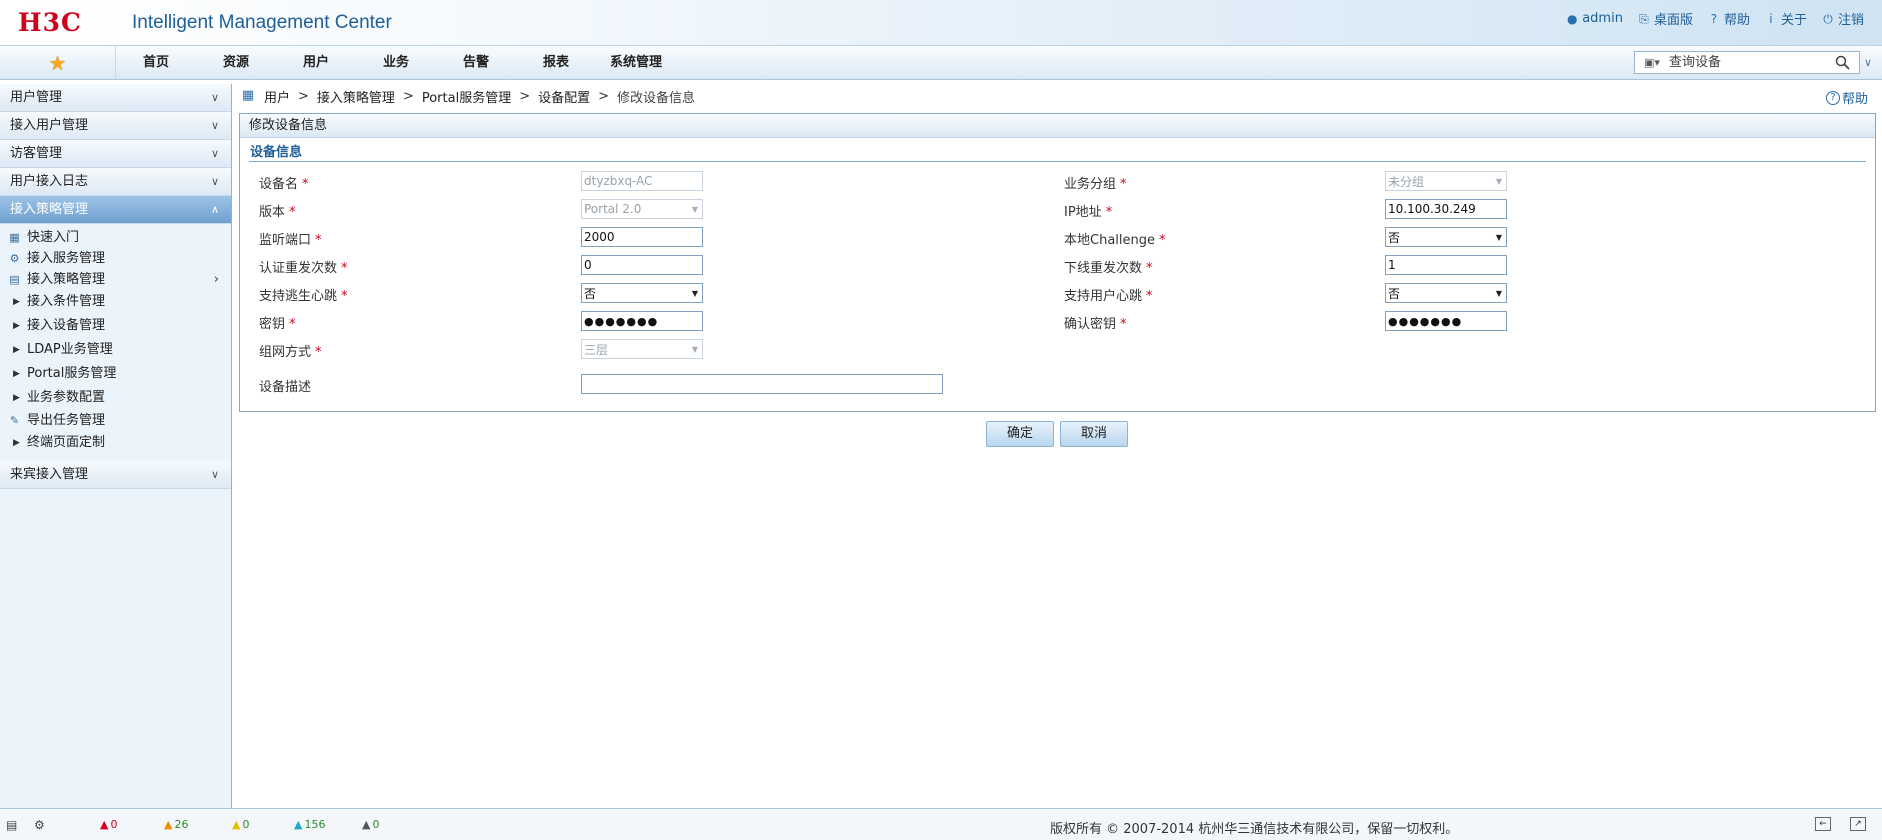 This screenshot has height=840, width=1882. I want to click on policy-icon: ▤, so click(14, 279).